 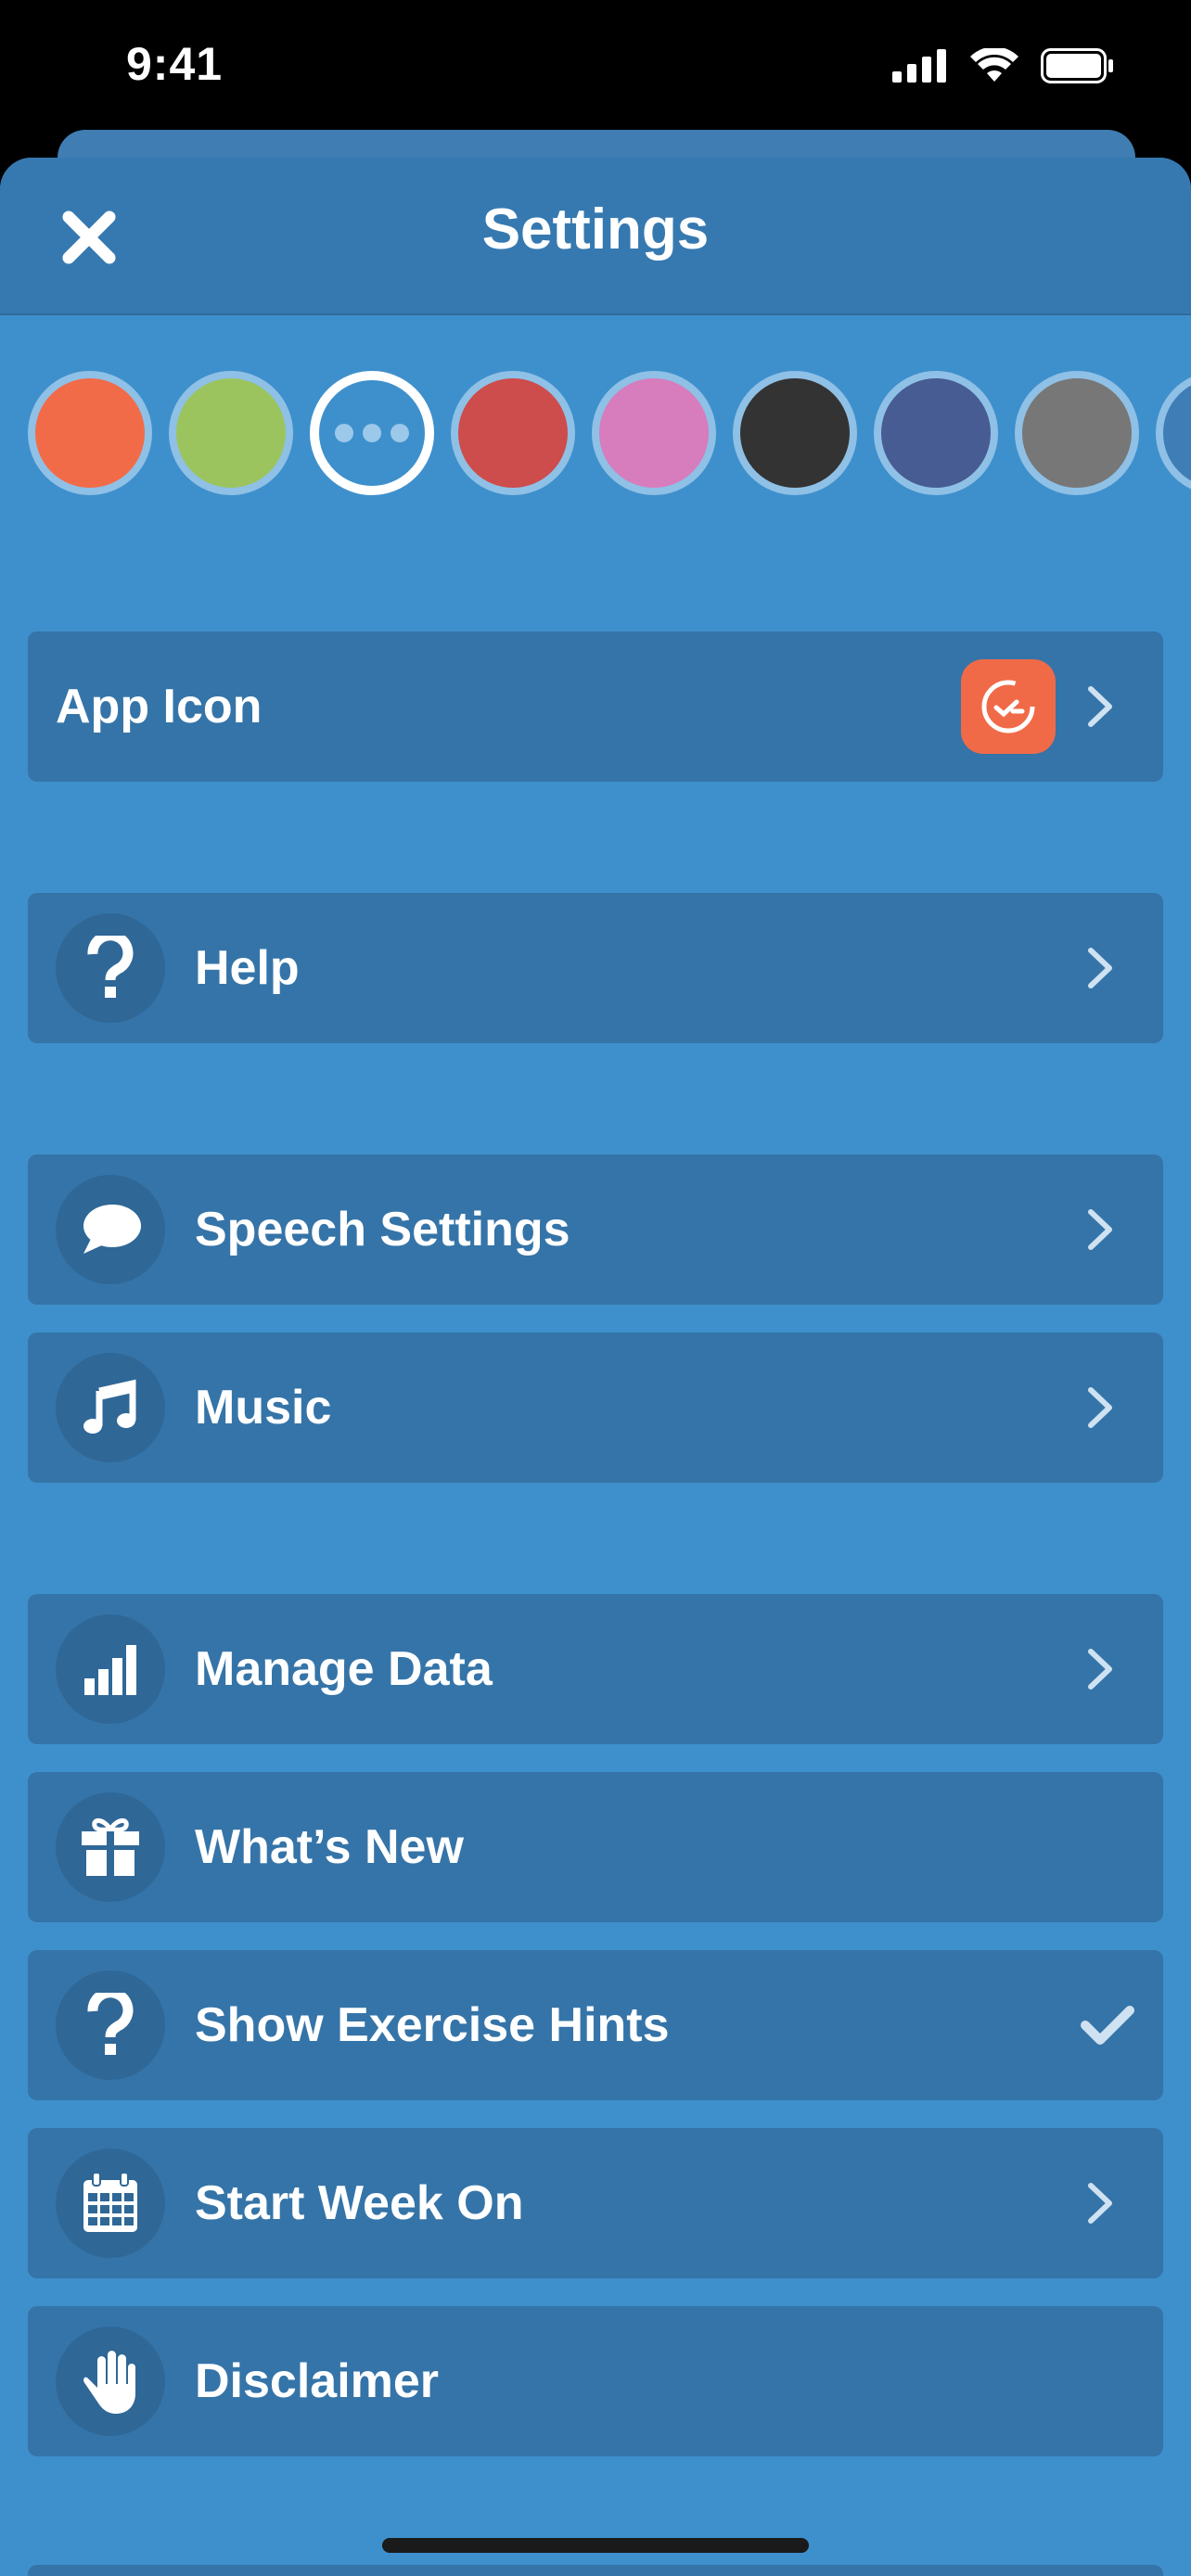 I want to click on music-row: Music, so click(x=595, y=1408).